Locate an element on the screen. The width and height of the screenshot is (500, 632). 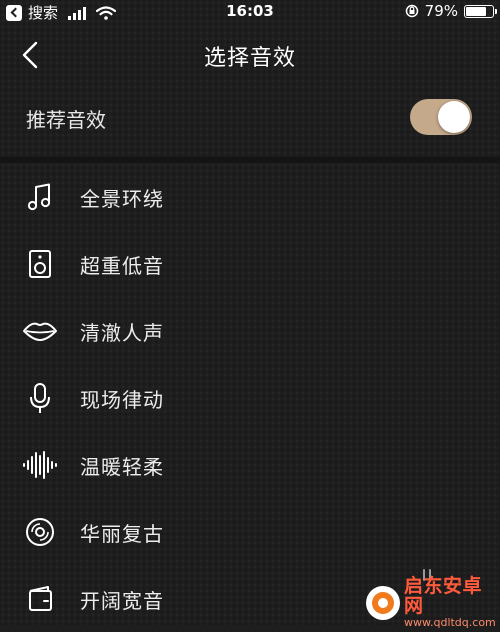
orientation-lock-icon is located at coordinates (411, 11).